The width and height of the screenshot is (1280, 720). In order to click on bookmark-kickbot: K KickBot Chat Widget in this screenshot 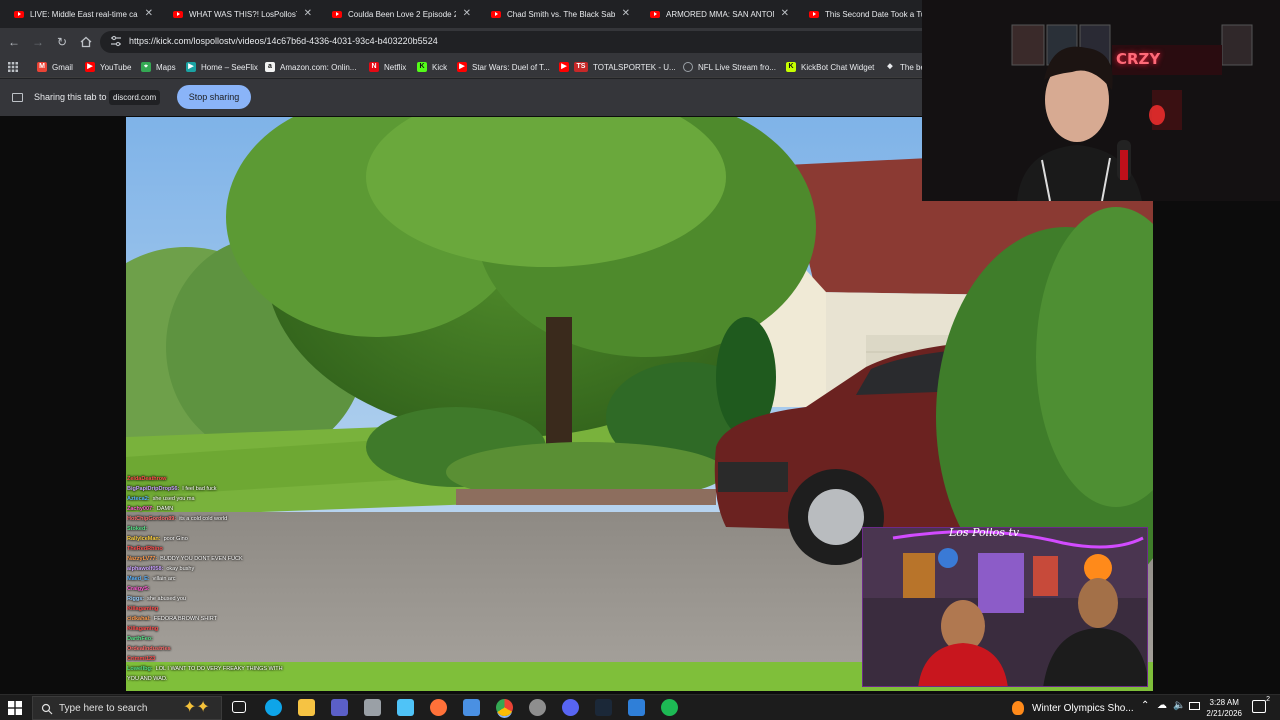, I will do `click(830, 67)`.